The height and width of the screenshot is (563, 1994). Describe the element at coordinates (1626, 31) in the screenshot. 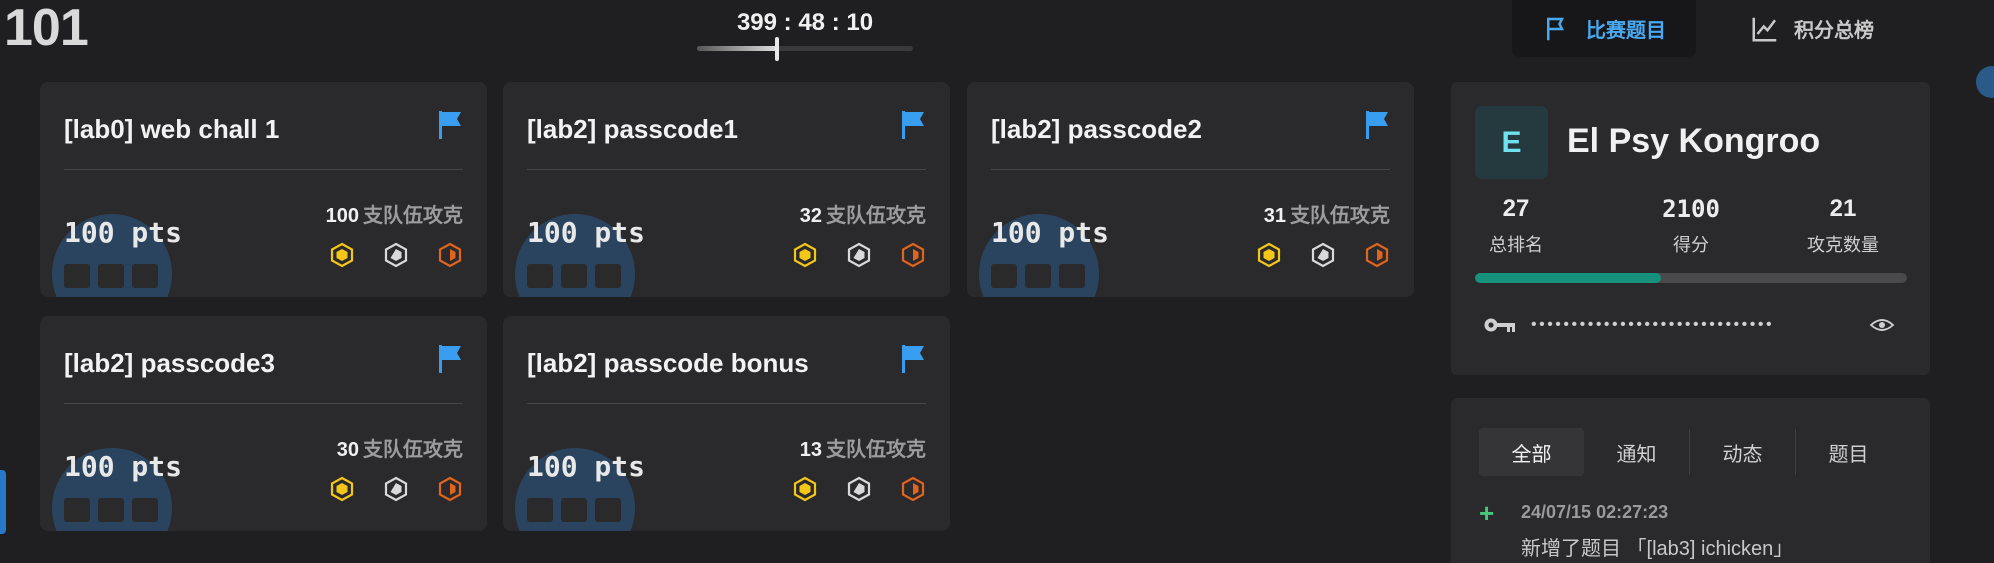

I see `nav-tab-challenges-label: 比赛题目` at that location.